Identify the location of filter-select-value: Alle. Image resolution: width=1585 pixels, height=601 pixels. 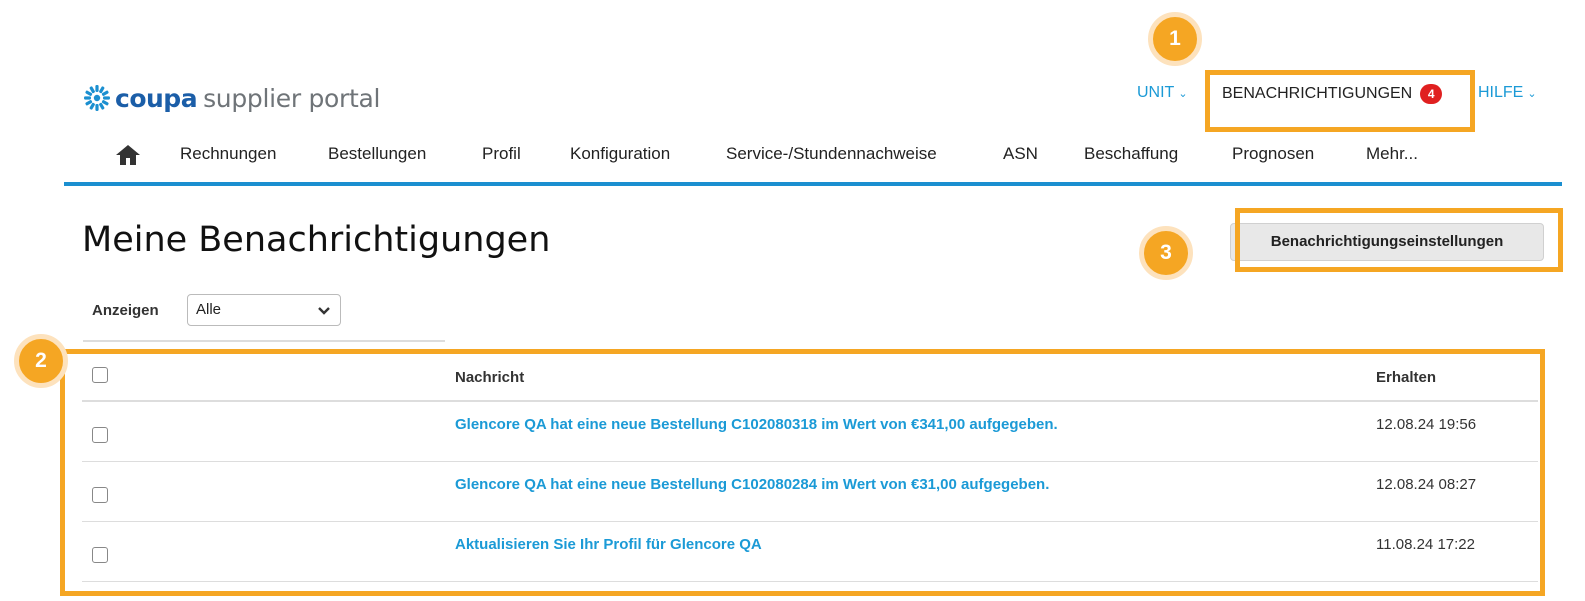
(209, 309).